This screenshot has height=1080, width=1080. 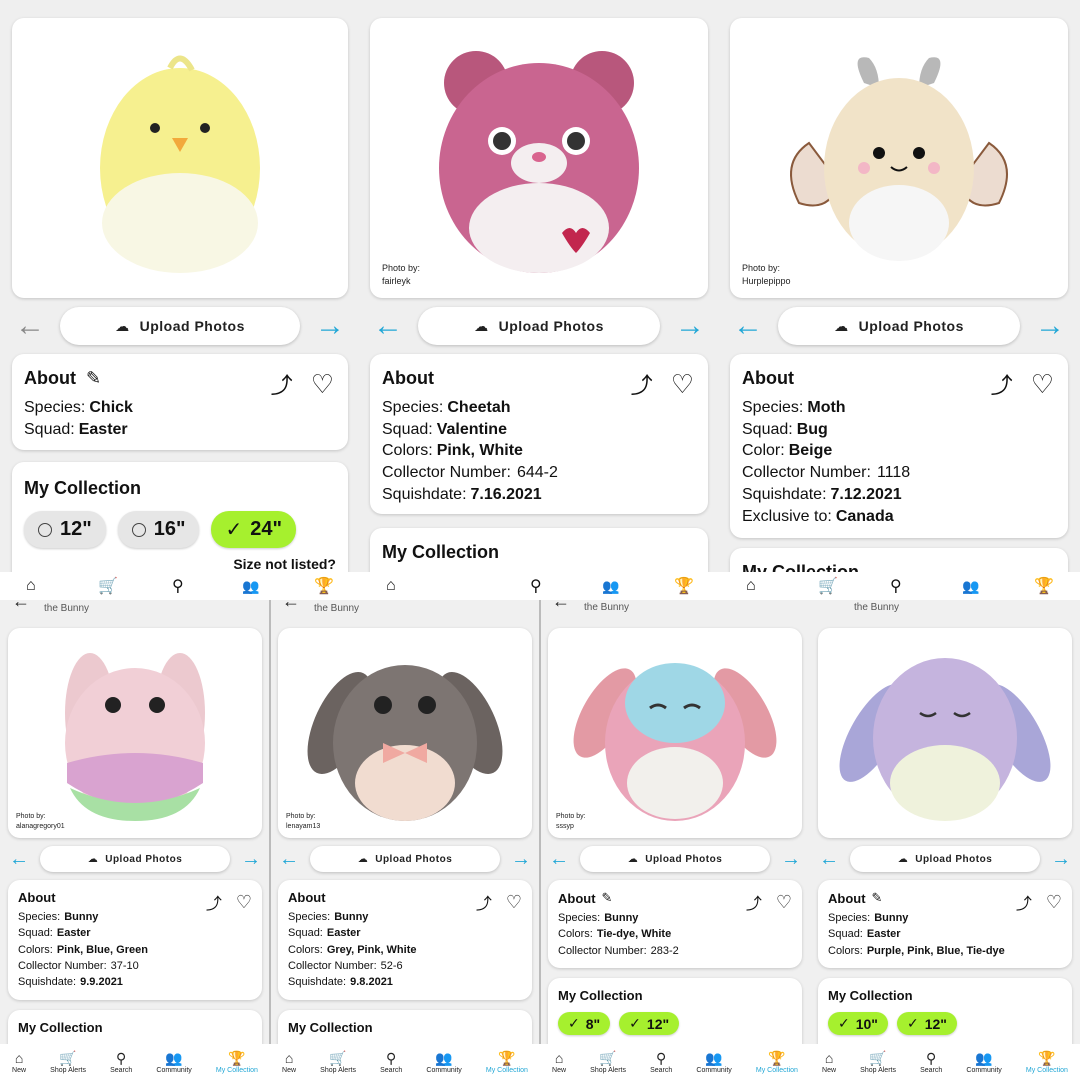 What do you see at coordinates (899, 560) in the screenshot?
I see `collection-card: My Collection` at bounding box center [899, 560].